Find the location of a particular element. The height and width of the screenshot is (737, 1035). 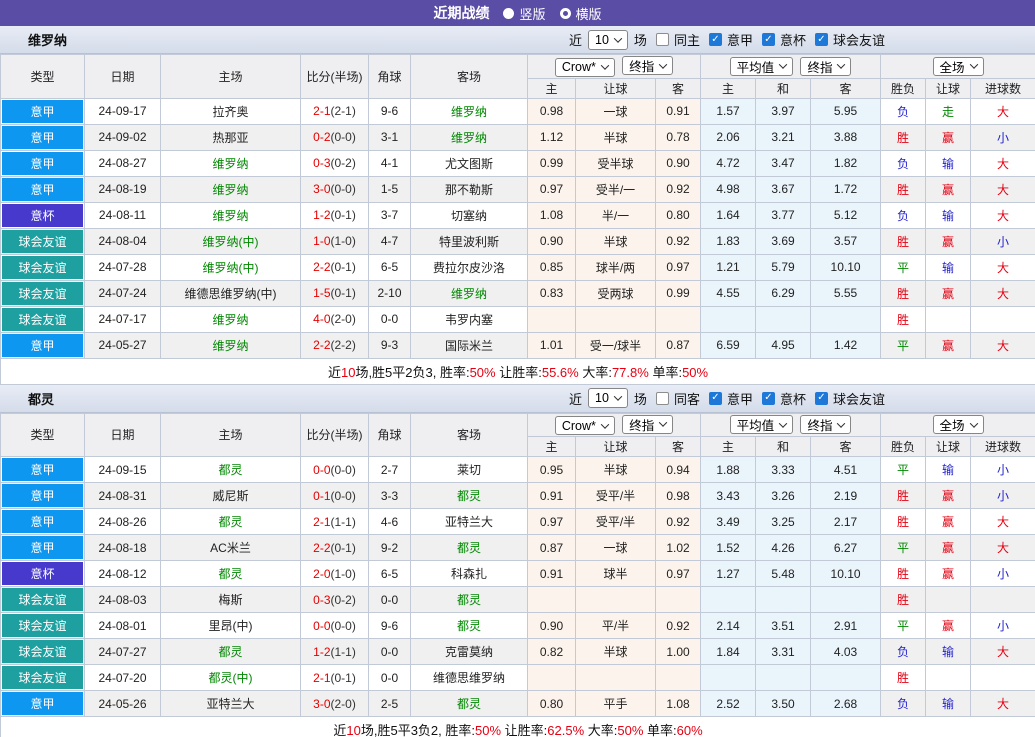

summary-stat-label: 近 is located at coordinates (340, 730).